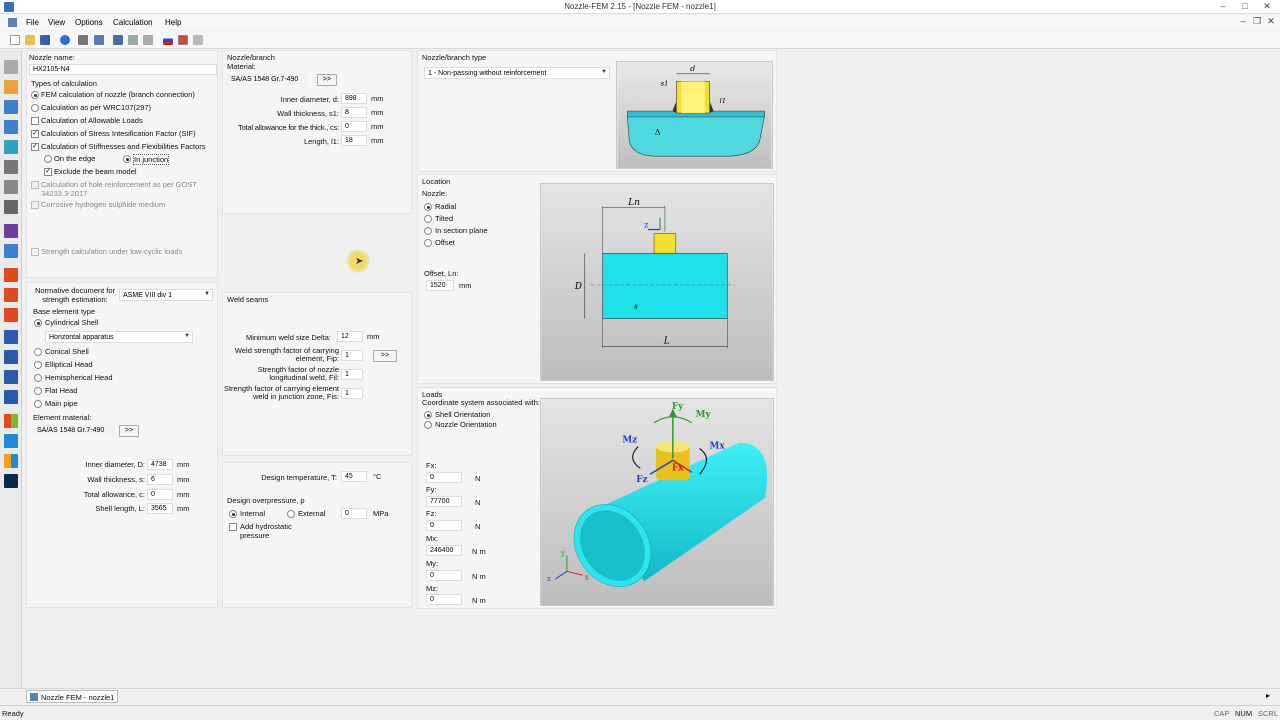 This screenshot has width=1280, height=720. Describe the element at coordinates (1243, 21) in the screenshot. I see `mdi-minimize-icon: –` at that location.